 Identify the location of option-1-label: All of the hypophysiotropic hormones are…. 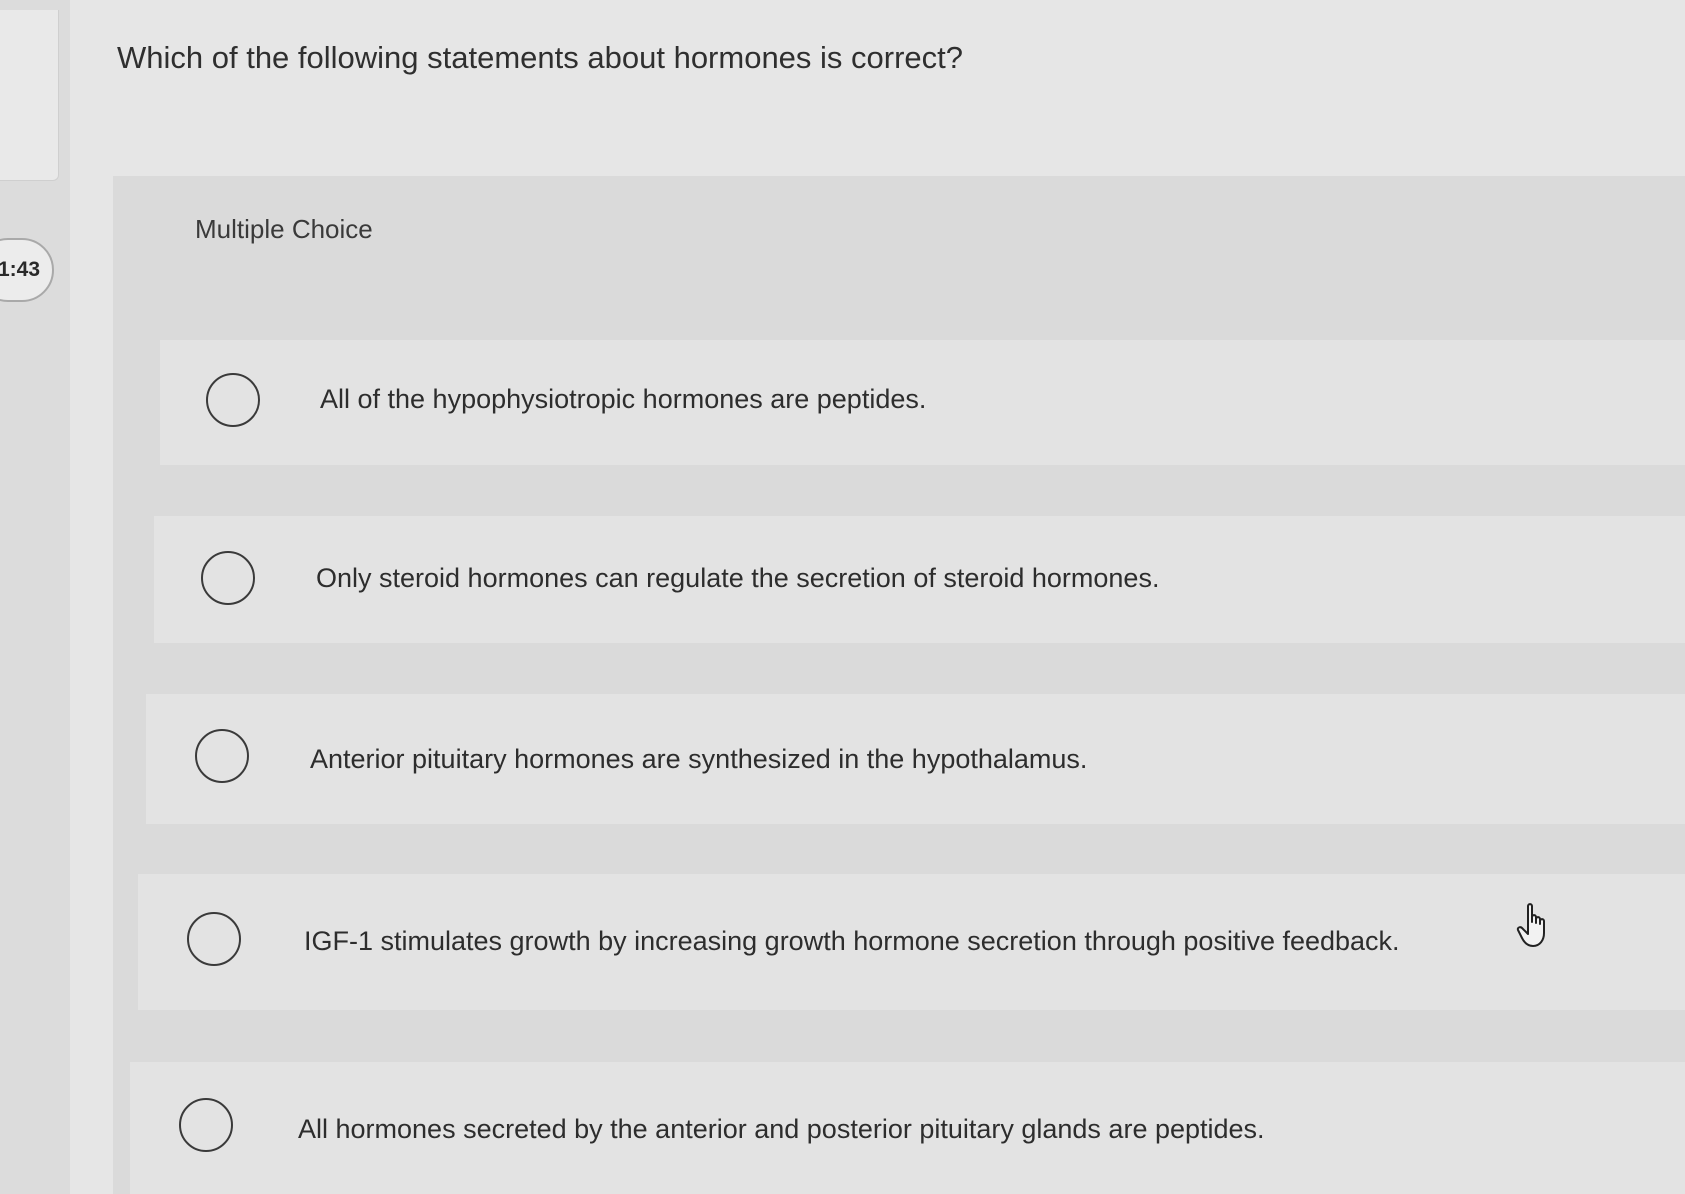
(623, 399).